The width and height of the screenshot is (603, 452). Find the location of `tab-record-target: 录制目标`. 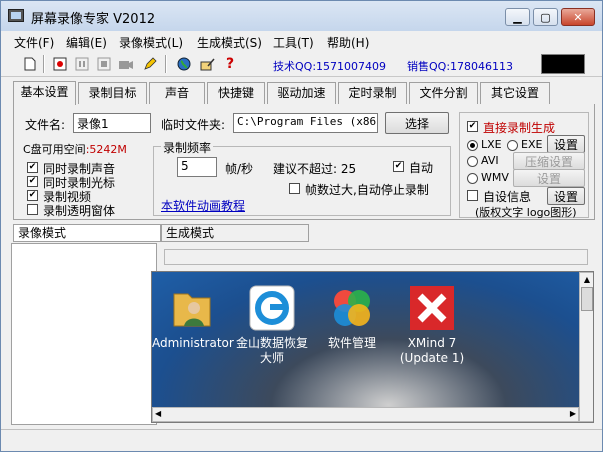

tab-record-target: 录制目标 is located at coordinates (112, 93).